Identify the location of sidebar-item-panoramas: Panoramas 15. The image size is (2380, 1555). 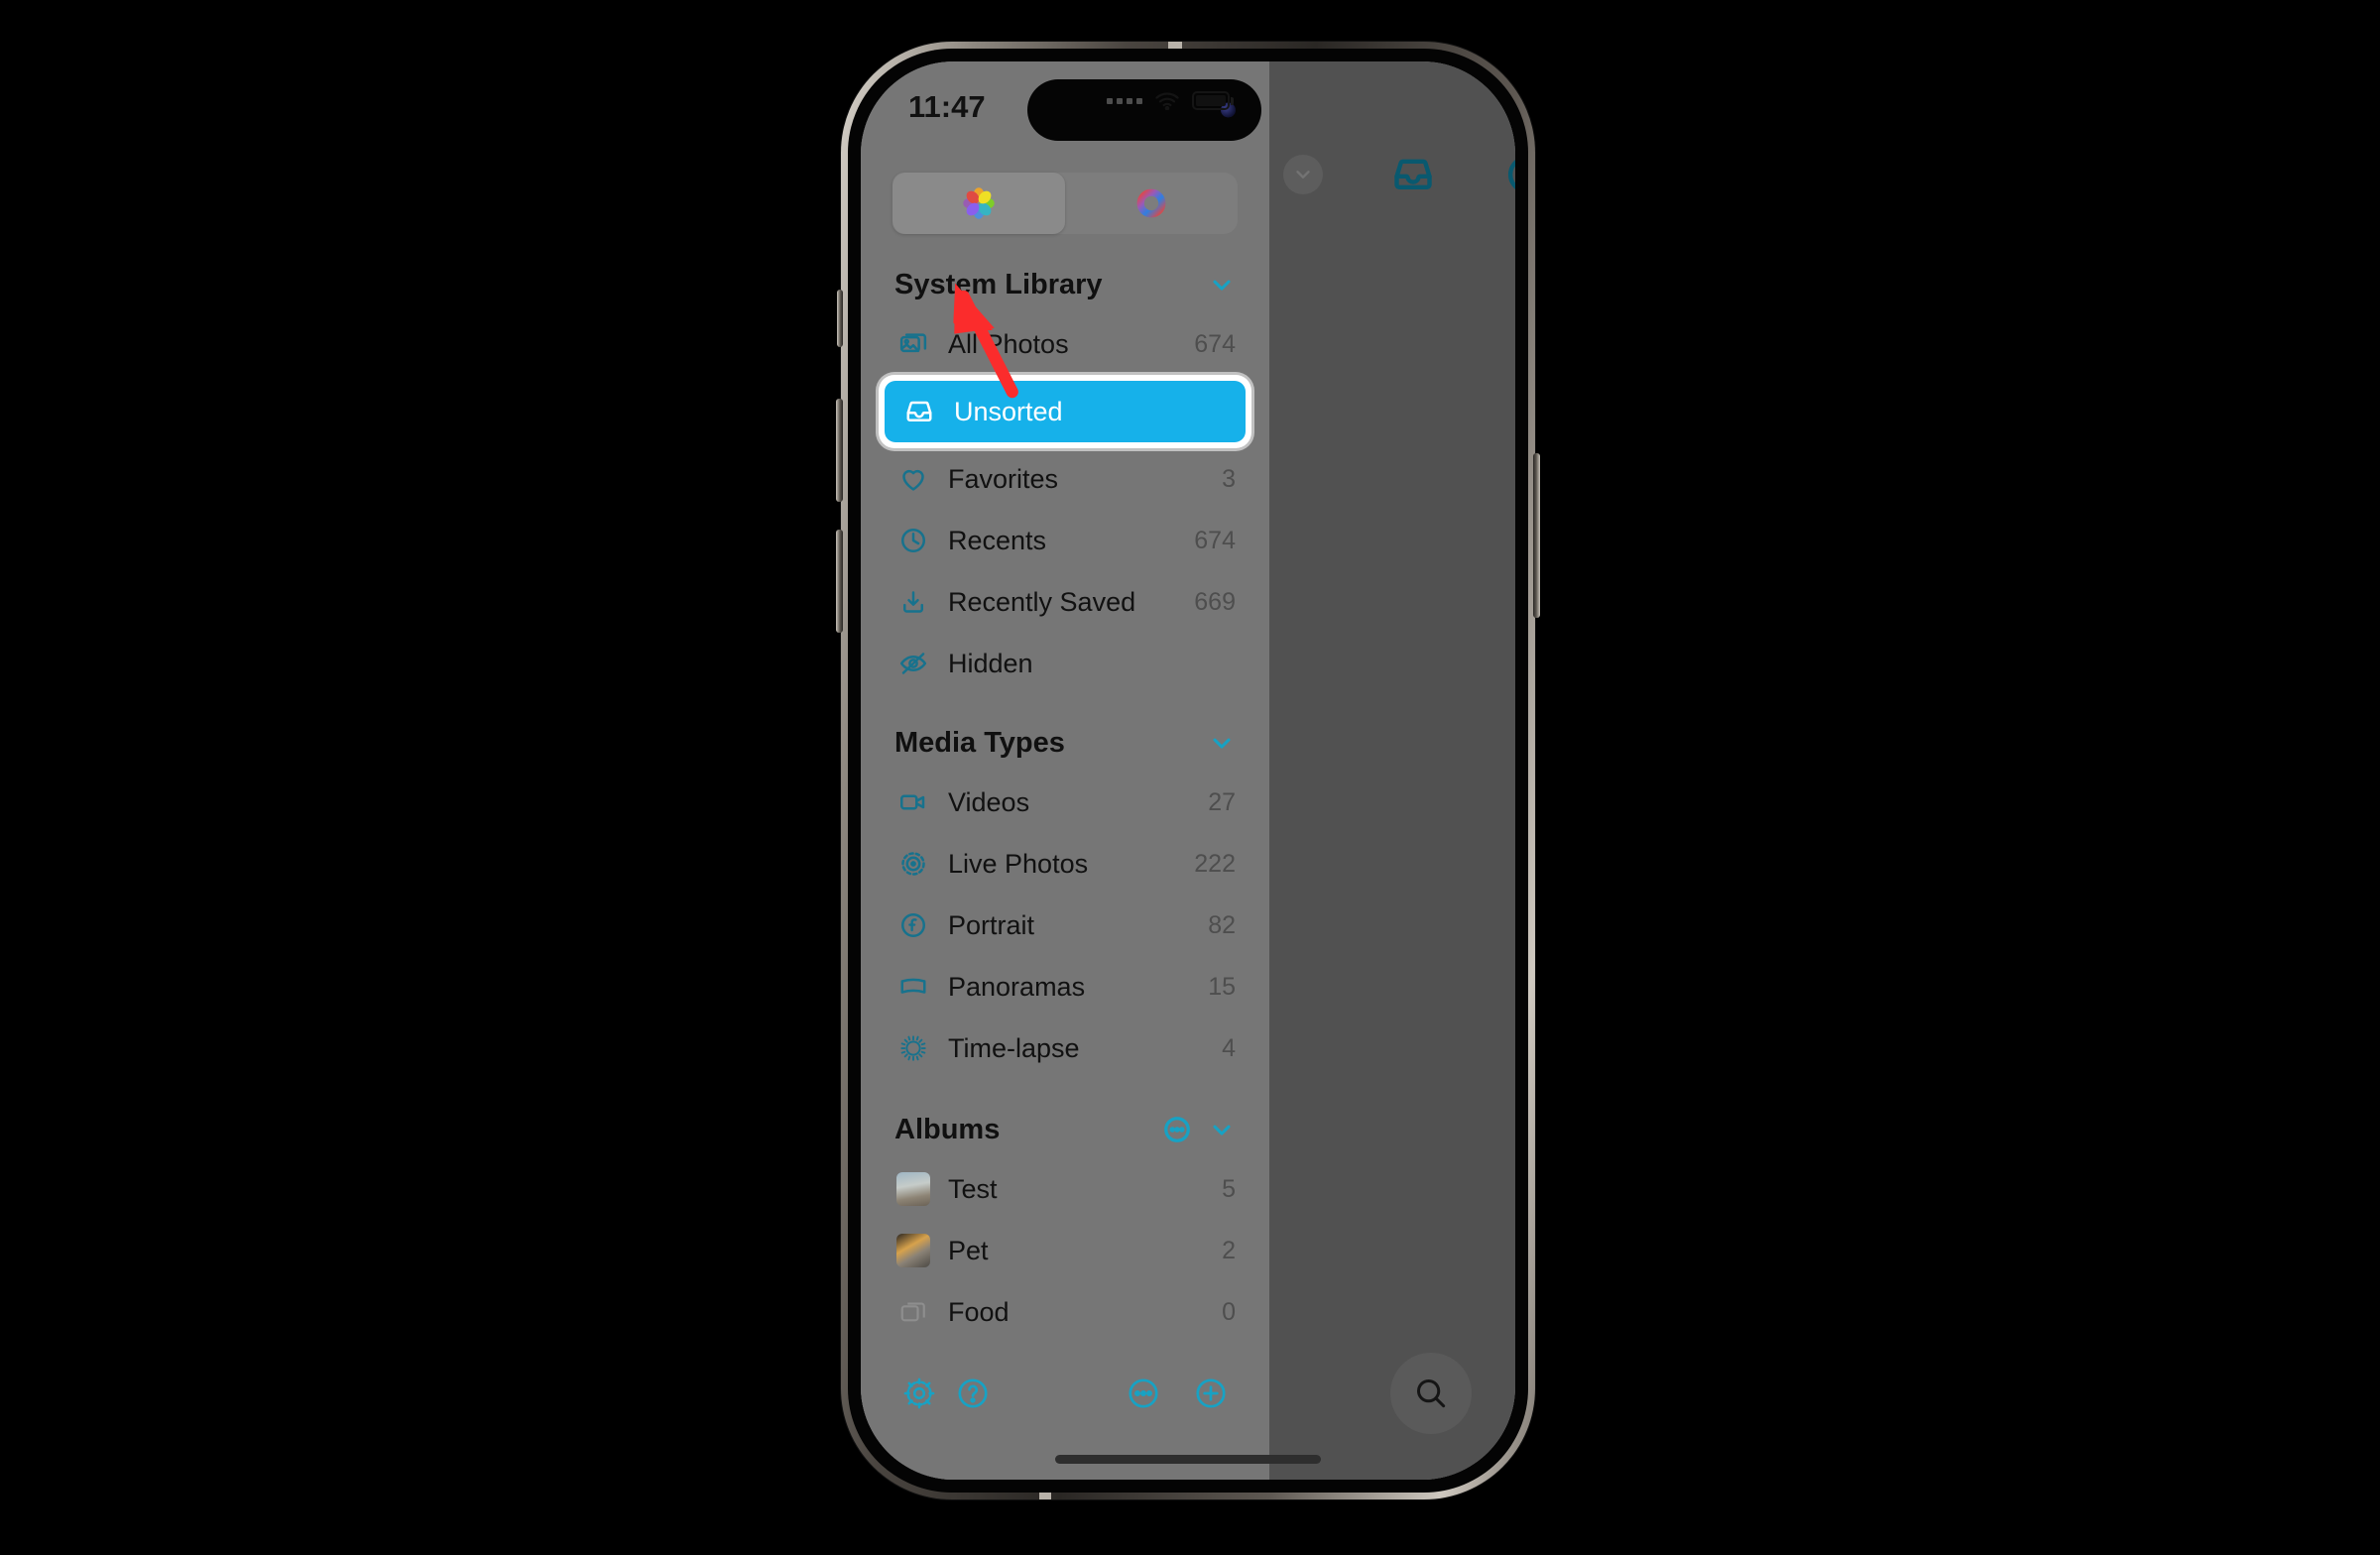
(1065, 986).